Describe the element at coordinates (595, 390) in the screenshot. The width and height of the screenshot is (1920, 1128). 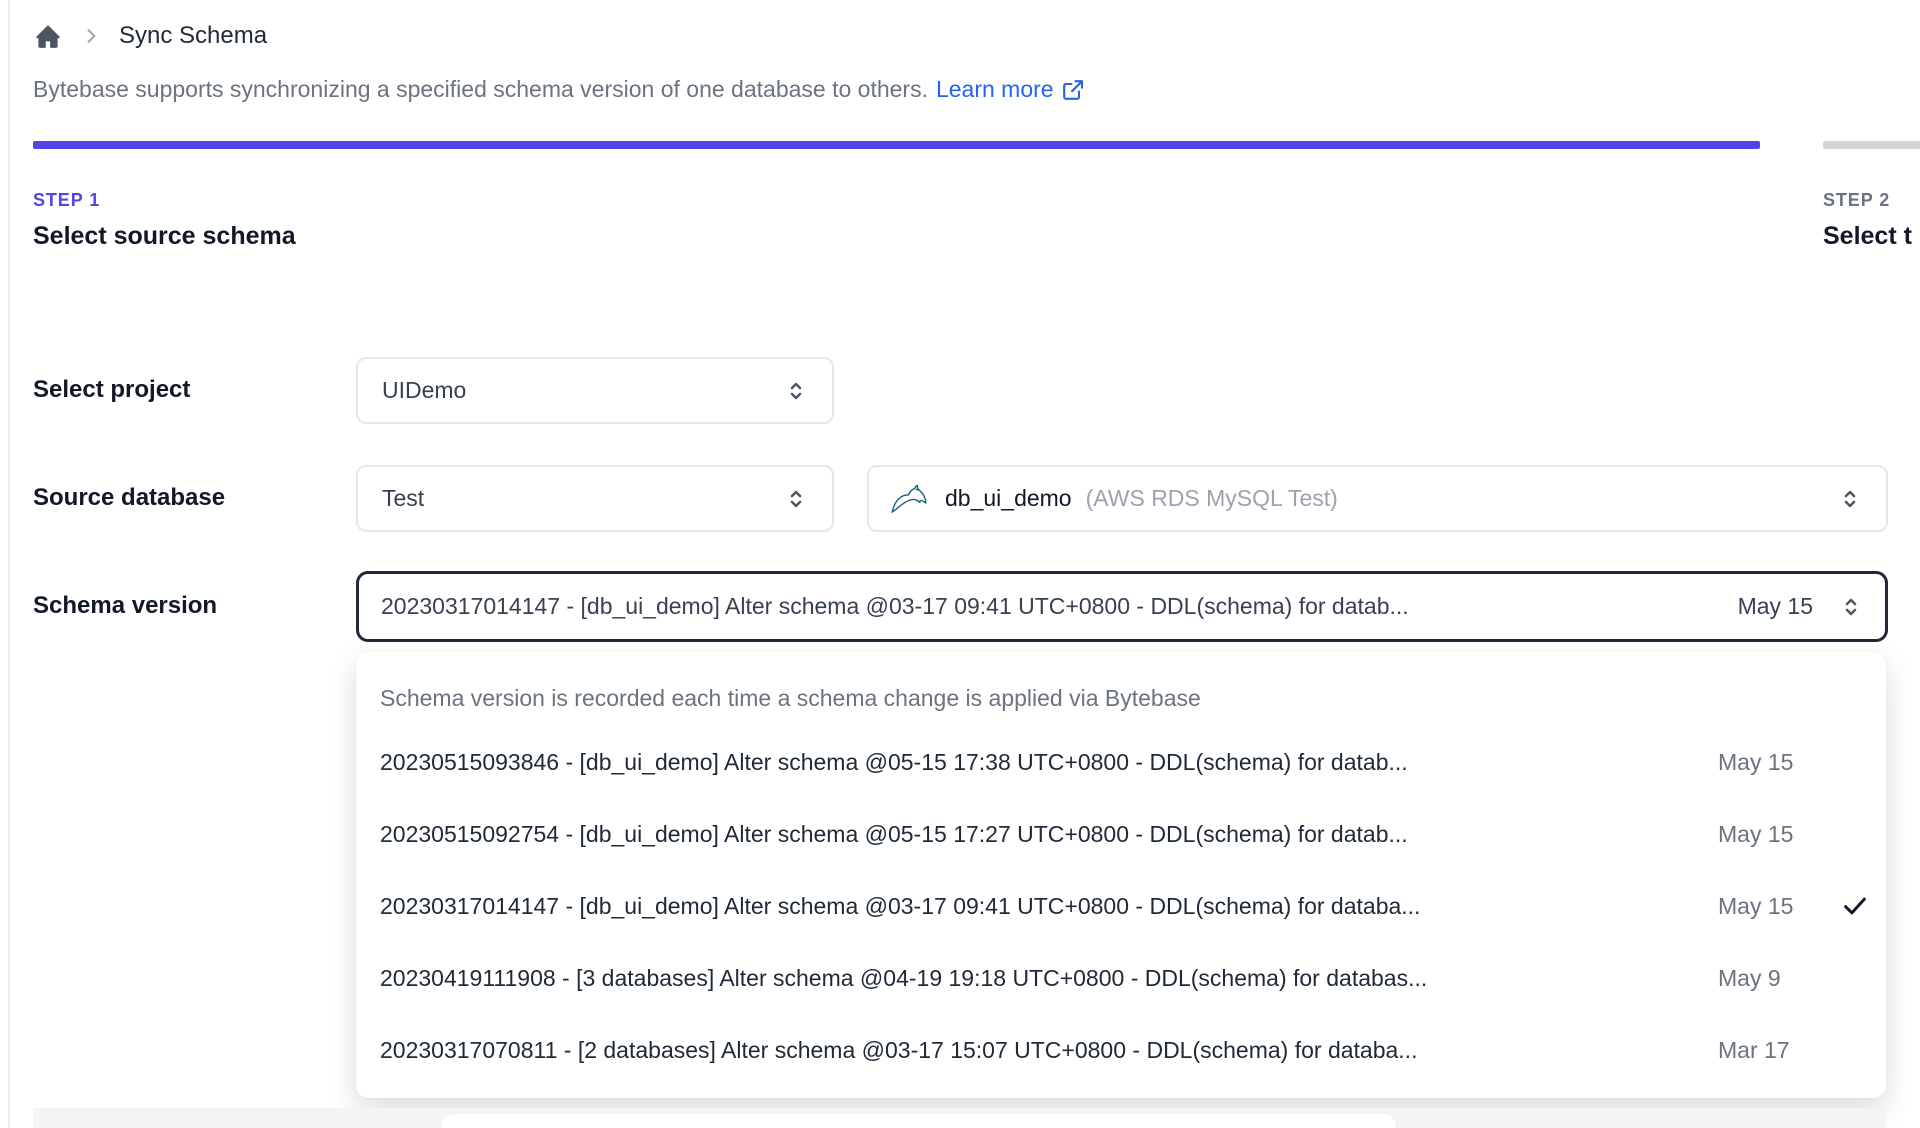
I see `project-select: UIDemo` at that location.